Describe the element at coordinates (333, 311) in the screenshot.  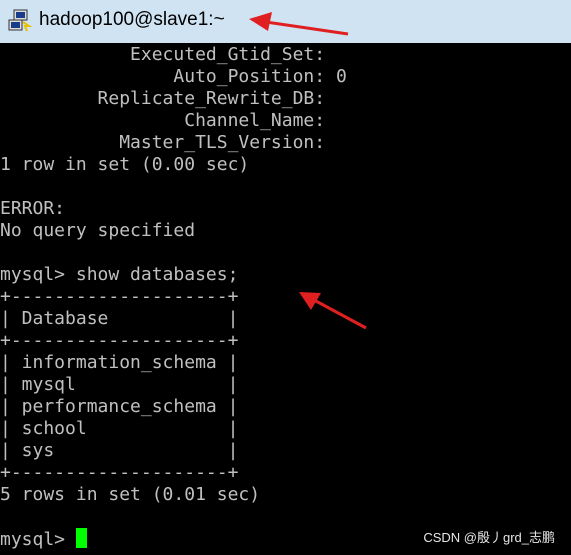
I see `arrow-table-annotation` at that location.